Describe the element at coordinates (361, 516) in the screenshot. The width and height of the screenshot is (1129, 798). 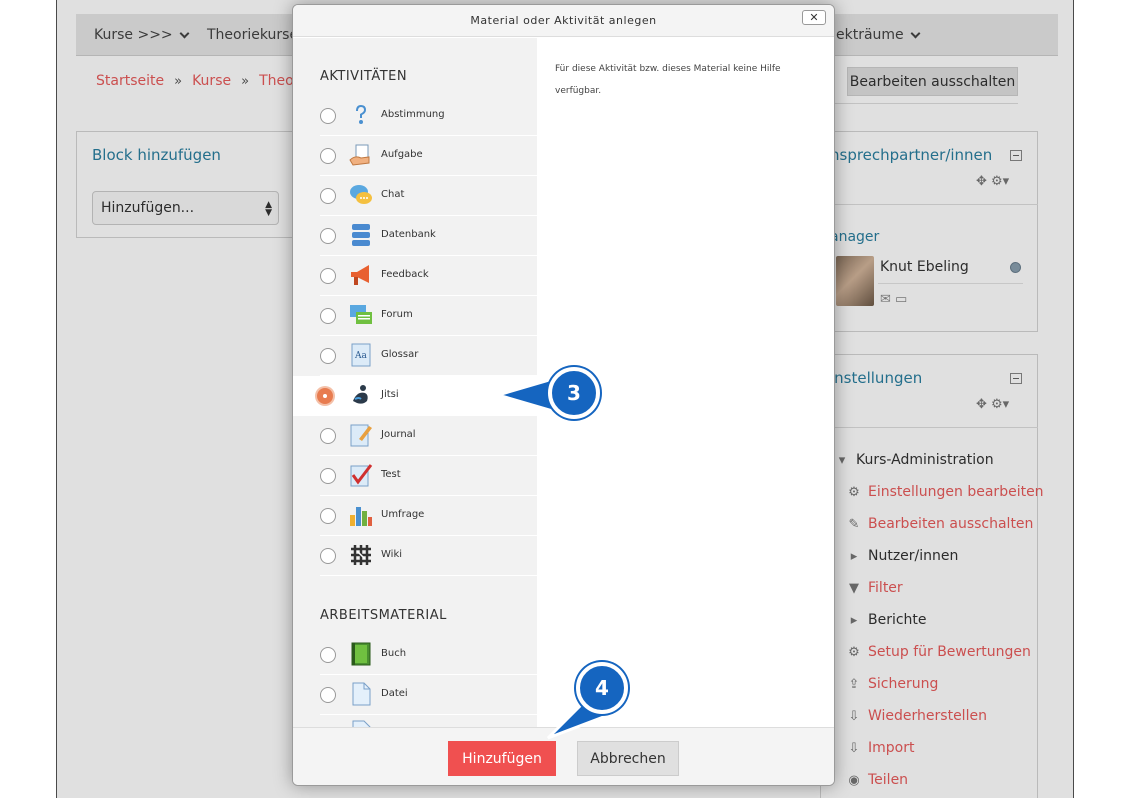
I see `survey-icon` at that location.